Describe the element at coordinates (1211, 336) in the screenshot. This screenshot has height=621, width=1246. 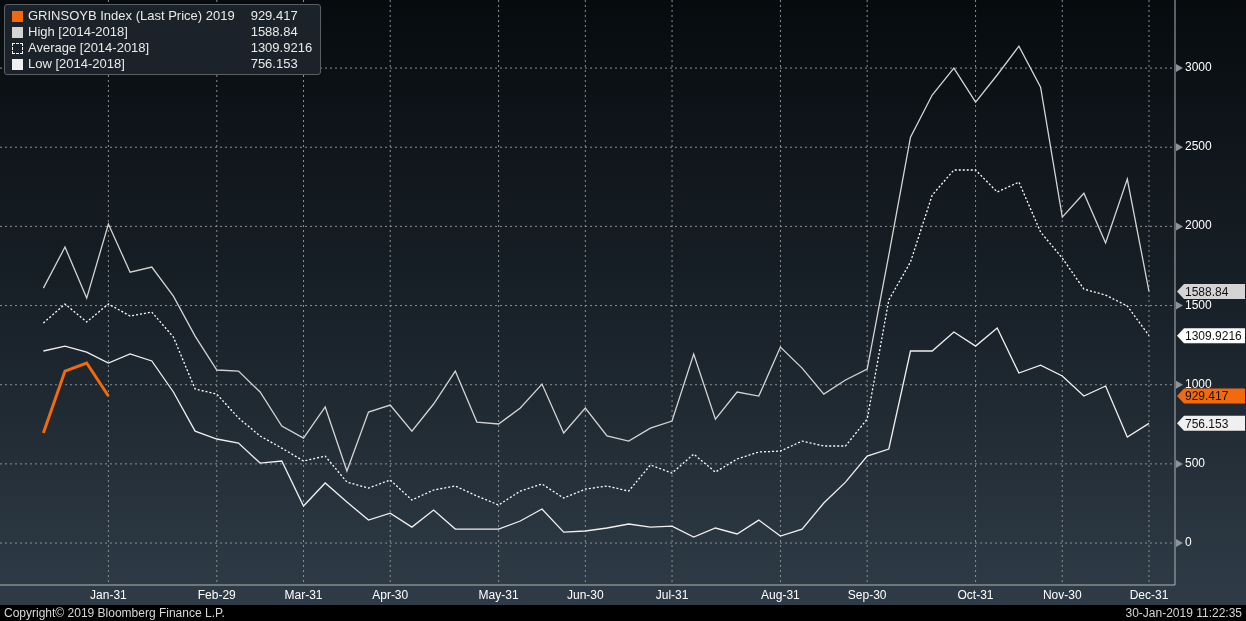
I see `value-tag: 1309.9216` at that location.